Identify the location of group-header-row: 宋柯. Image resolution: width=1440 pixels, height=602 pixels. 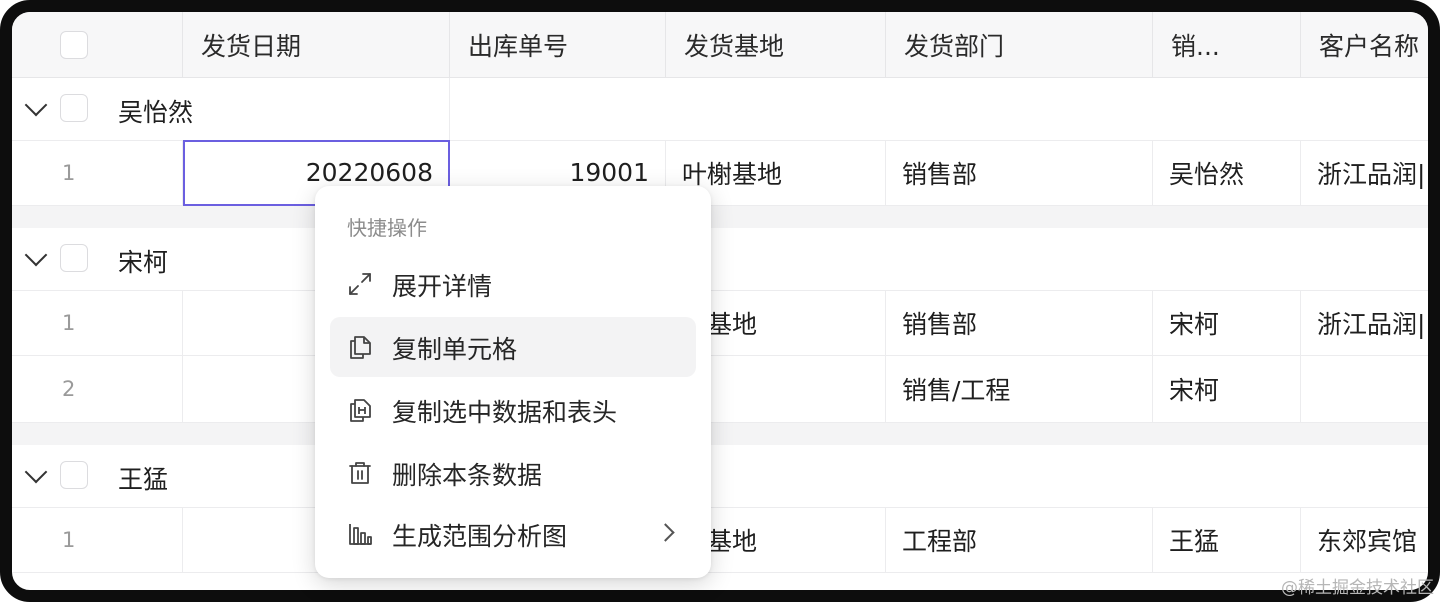
(720, 259).